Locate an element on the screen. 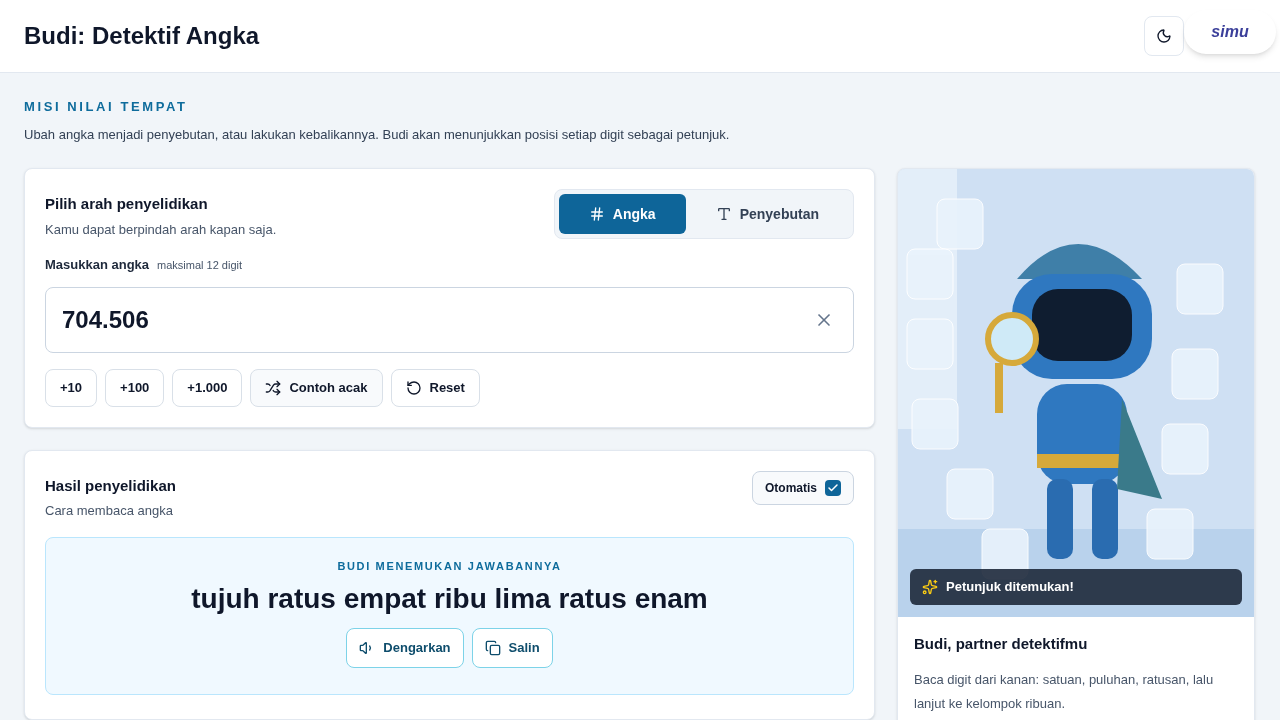 The image size is (1280, 720). sparkle-icon is located at coordinates (930, 587).